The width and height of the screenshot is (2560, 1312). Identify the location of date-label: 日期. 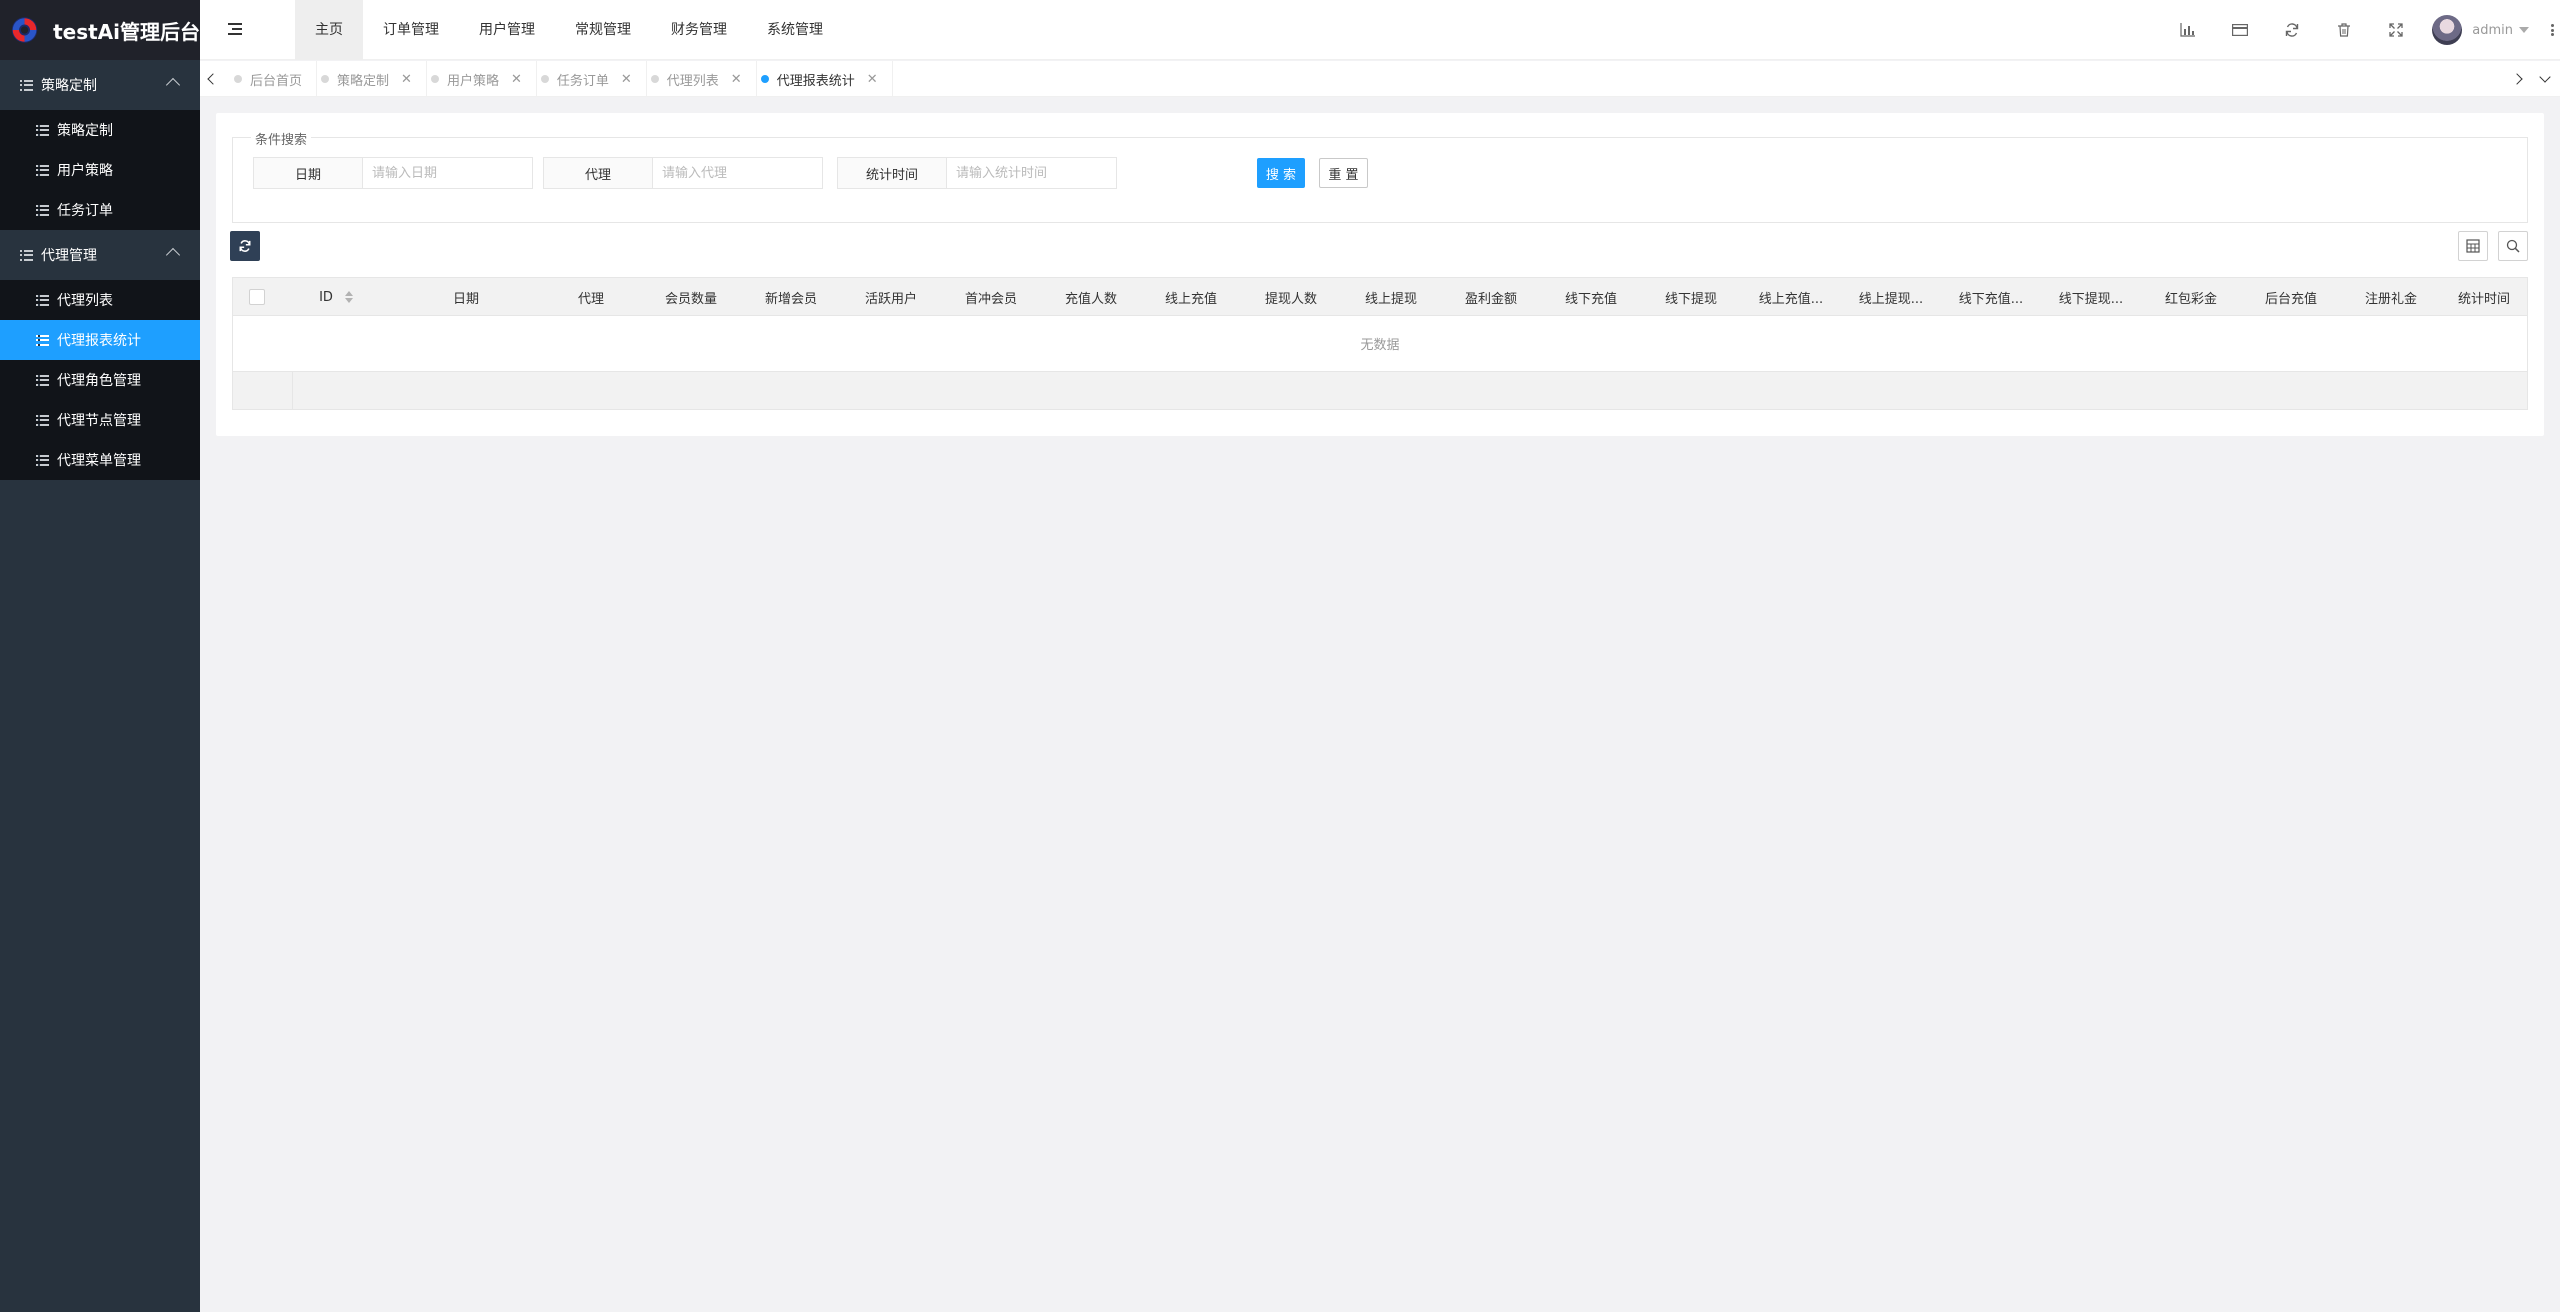
(308, 173).